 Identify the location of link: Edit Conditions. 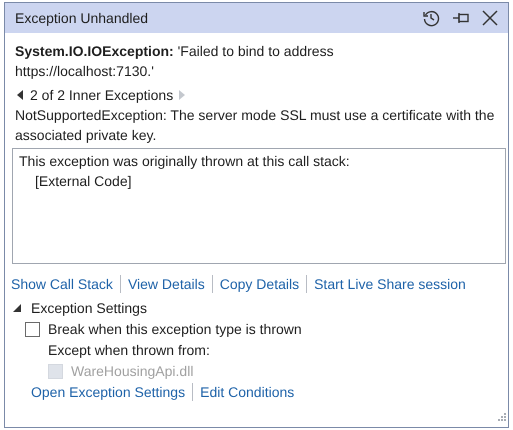
(247, 392).